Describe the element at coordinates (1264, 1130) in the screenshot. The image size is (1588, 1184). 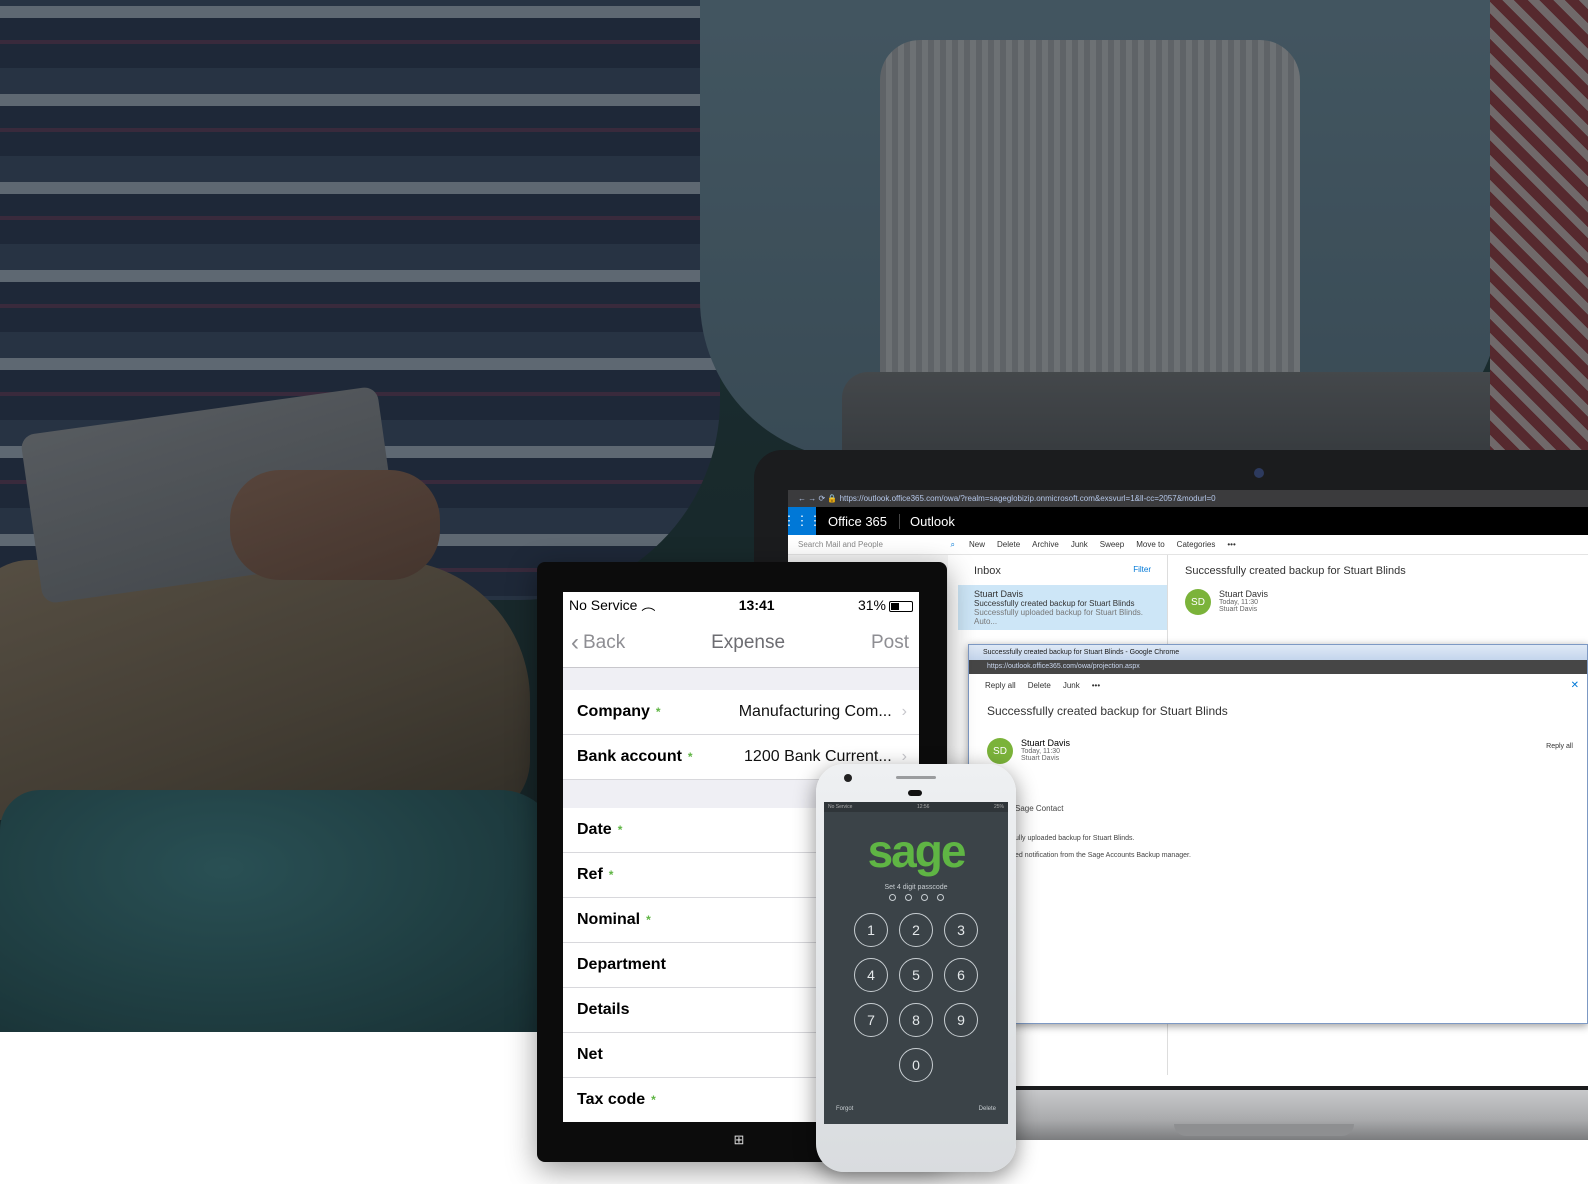
I see `laptop-notch` at that location.